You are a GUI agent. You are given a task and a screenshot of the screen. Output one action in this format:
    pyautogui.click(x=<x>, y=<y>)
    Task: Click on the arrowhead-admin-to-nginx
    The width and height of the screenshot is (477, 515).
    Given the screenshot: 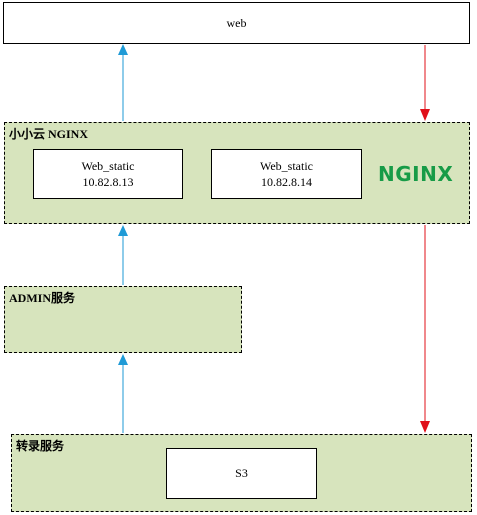 What is the action you would take?
    pyautogui.click(x=123, y=230)
    